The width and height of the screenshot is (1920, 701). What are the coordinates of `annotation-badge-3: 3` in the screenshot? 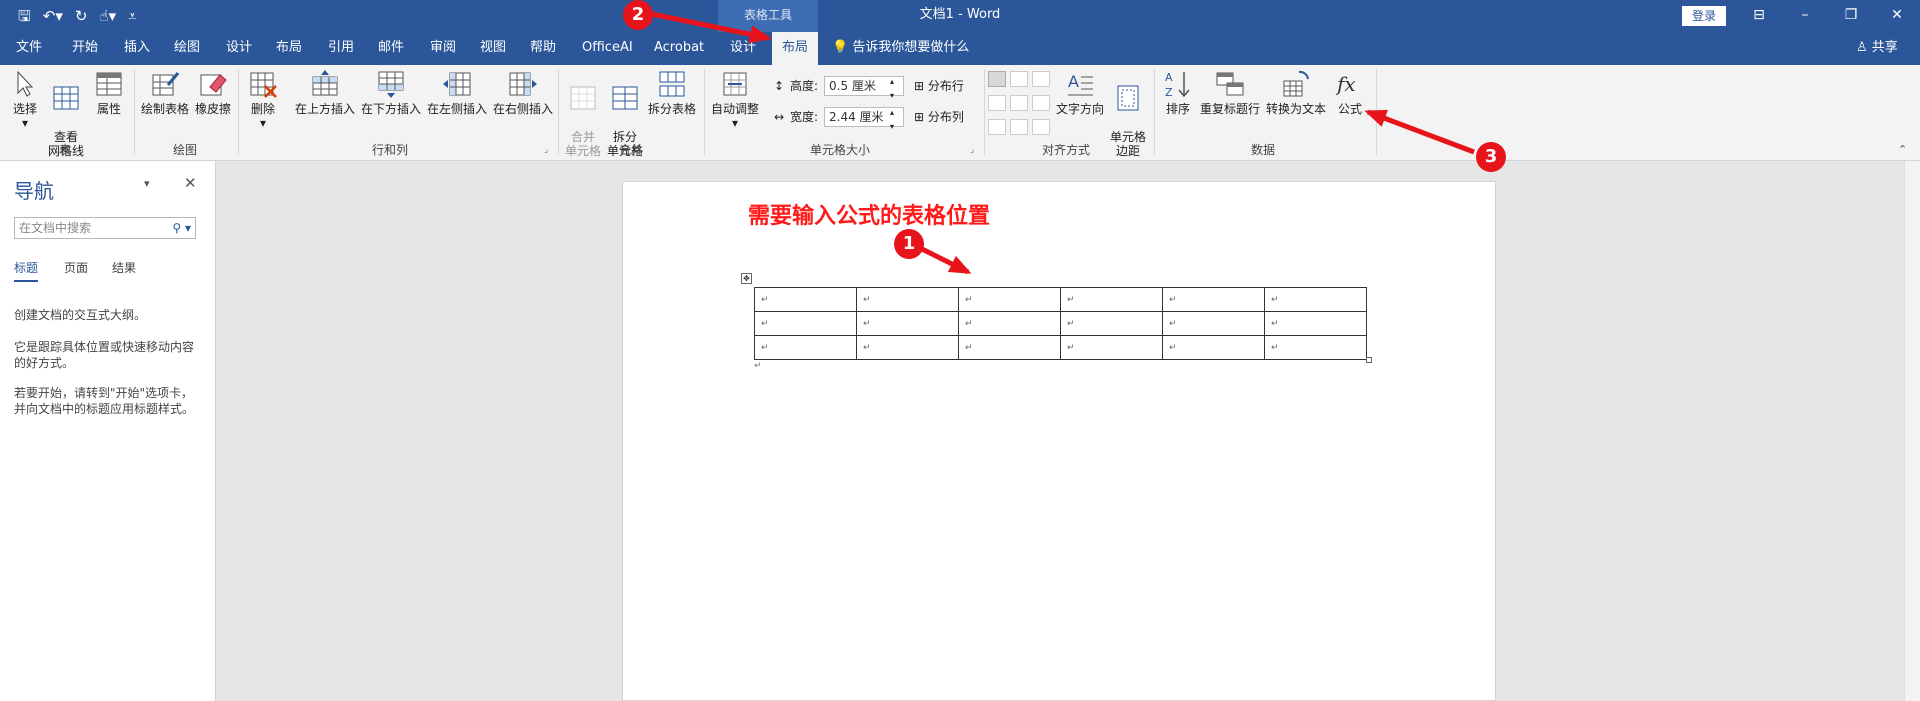 It's located at (1491, 157).